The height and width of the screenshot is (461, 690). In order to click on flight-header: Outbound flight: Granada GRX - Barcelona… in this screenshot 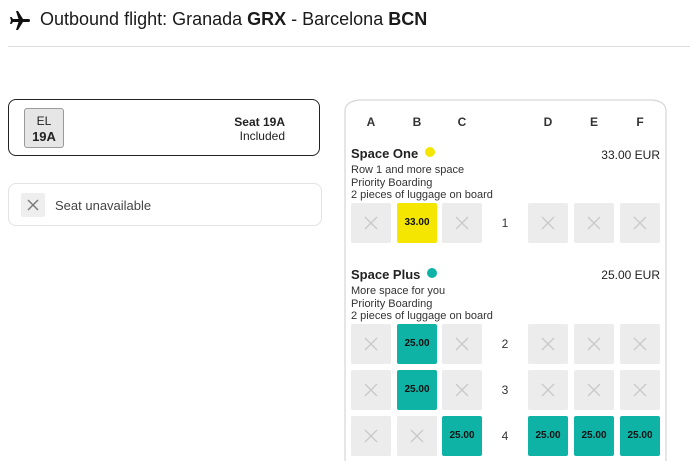, I will do `click(345, 23)`.